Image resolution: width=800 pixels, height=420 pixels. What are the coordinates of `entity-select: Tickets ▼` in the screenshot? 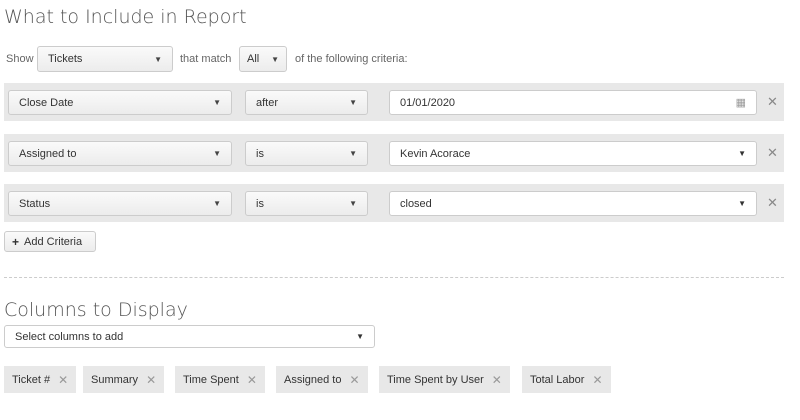 It's located at (105, 59).